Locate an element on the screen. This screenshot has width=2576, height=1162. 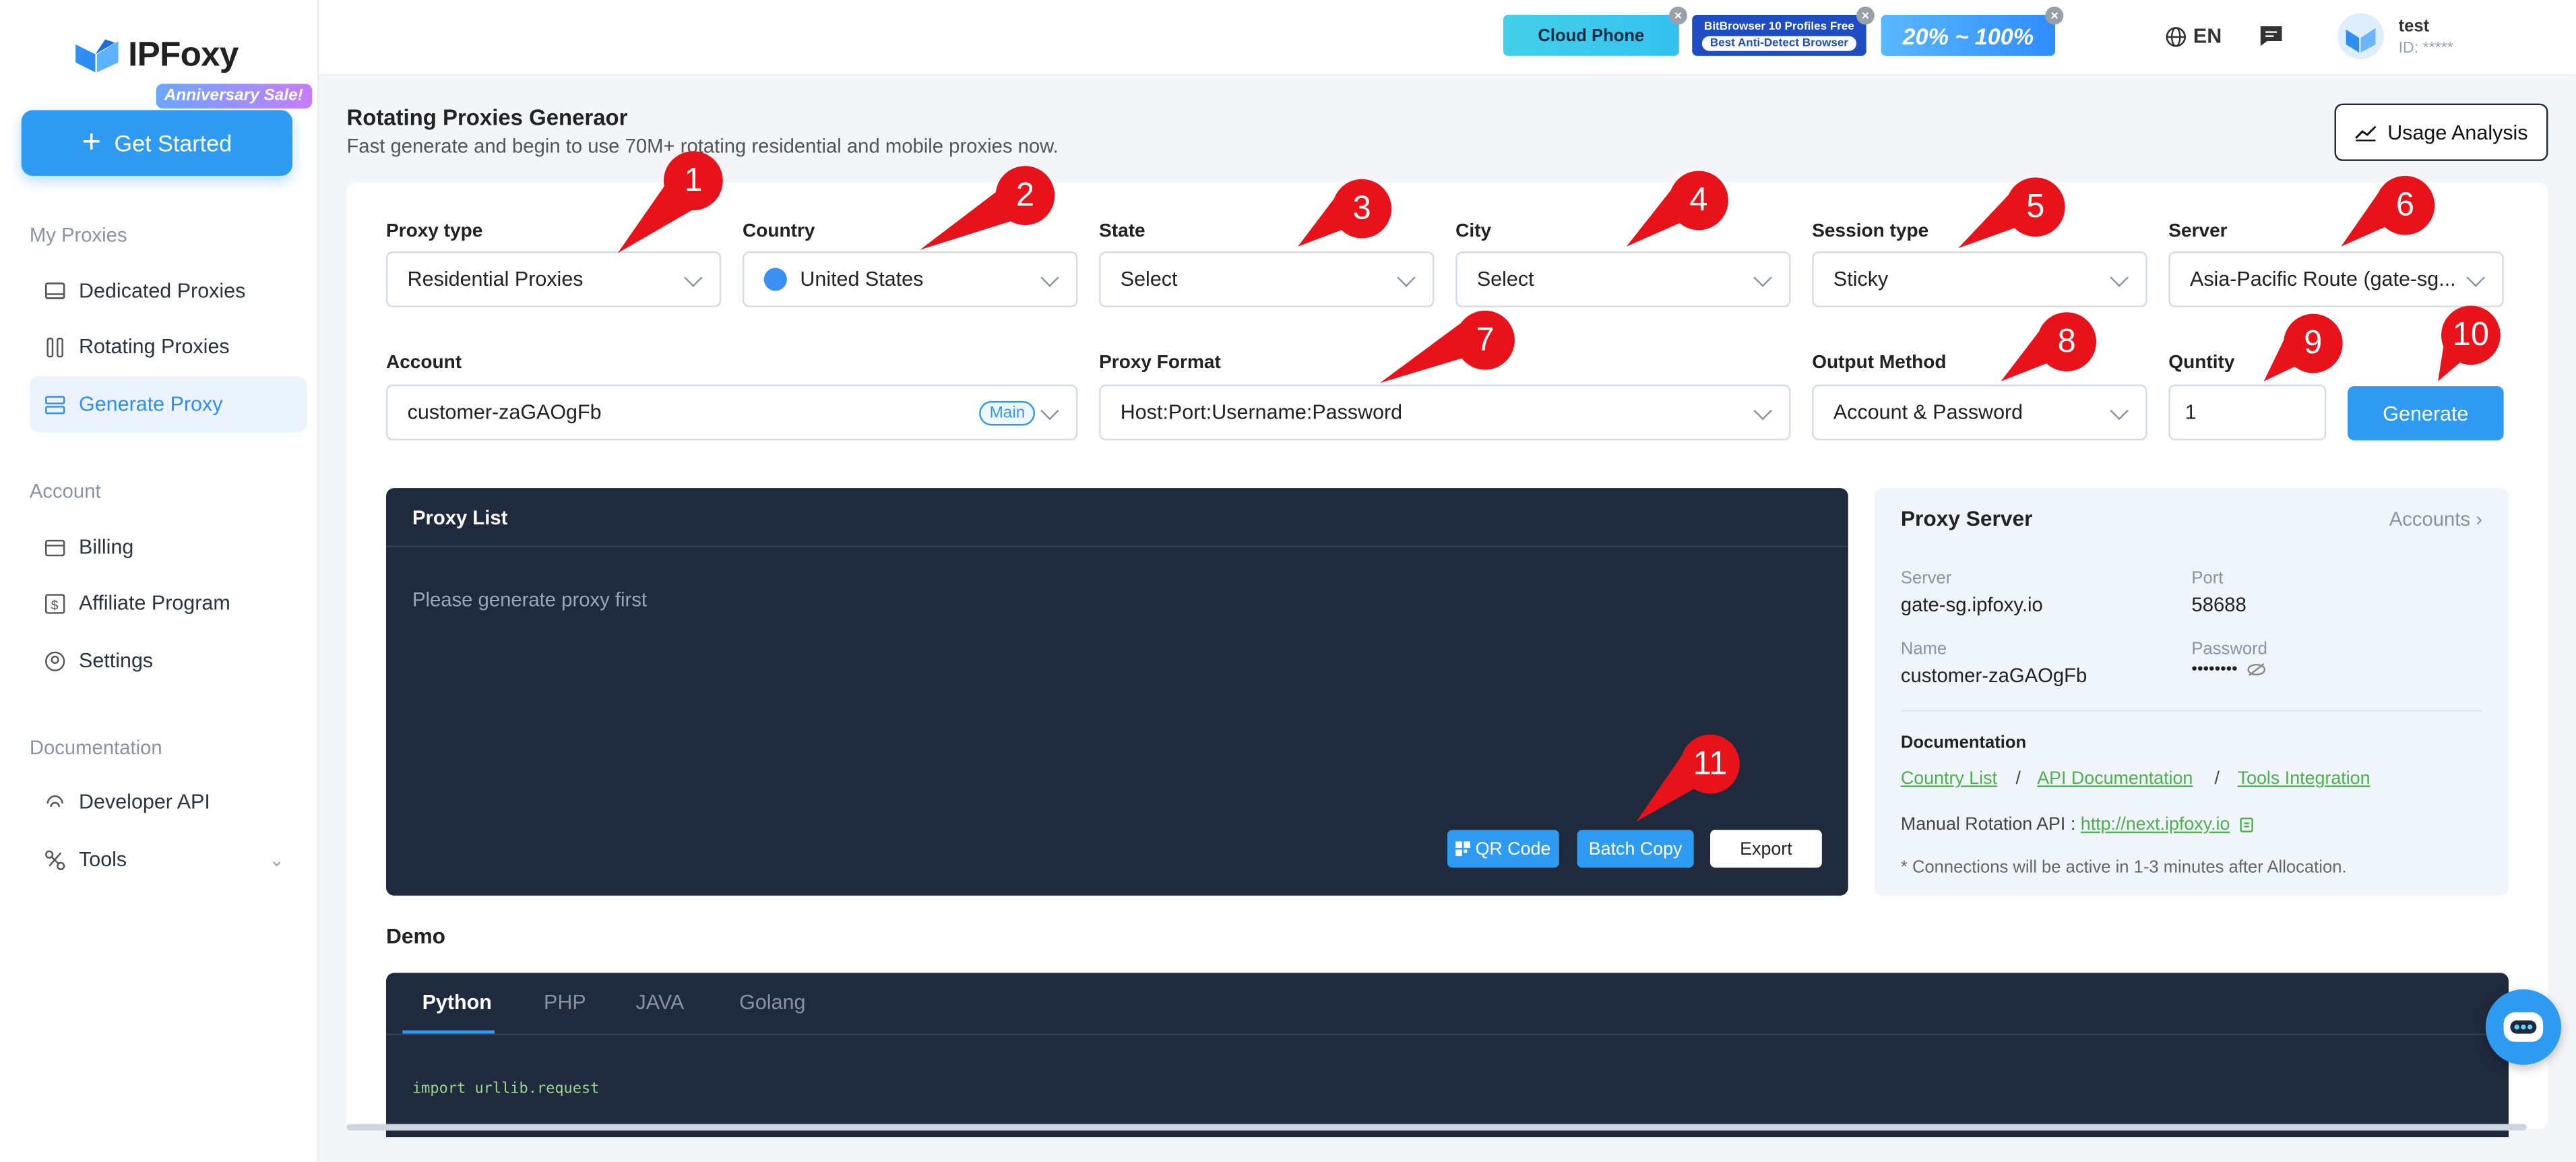
annotation-marker-5: 5 is located at coordinates (2035, 207).